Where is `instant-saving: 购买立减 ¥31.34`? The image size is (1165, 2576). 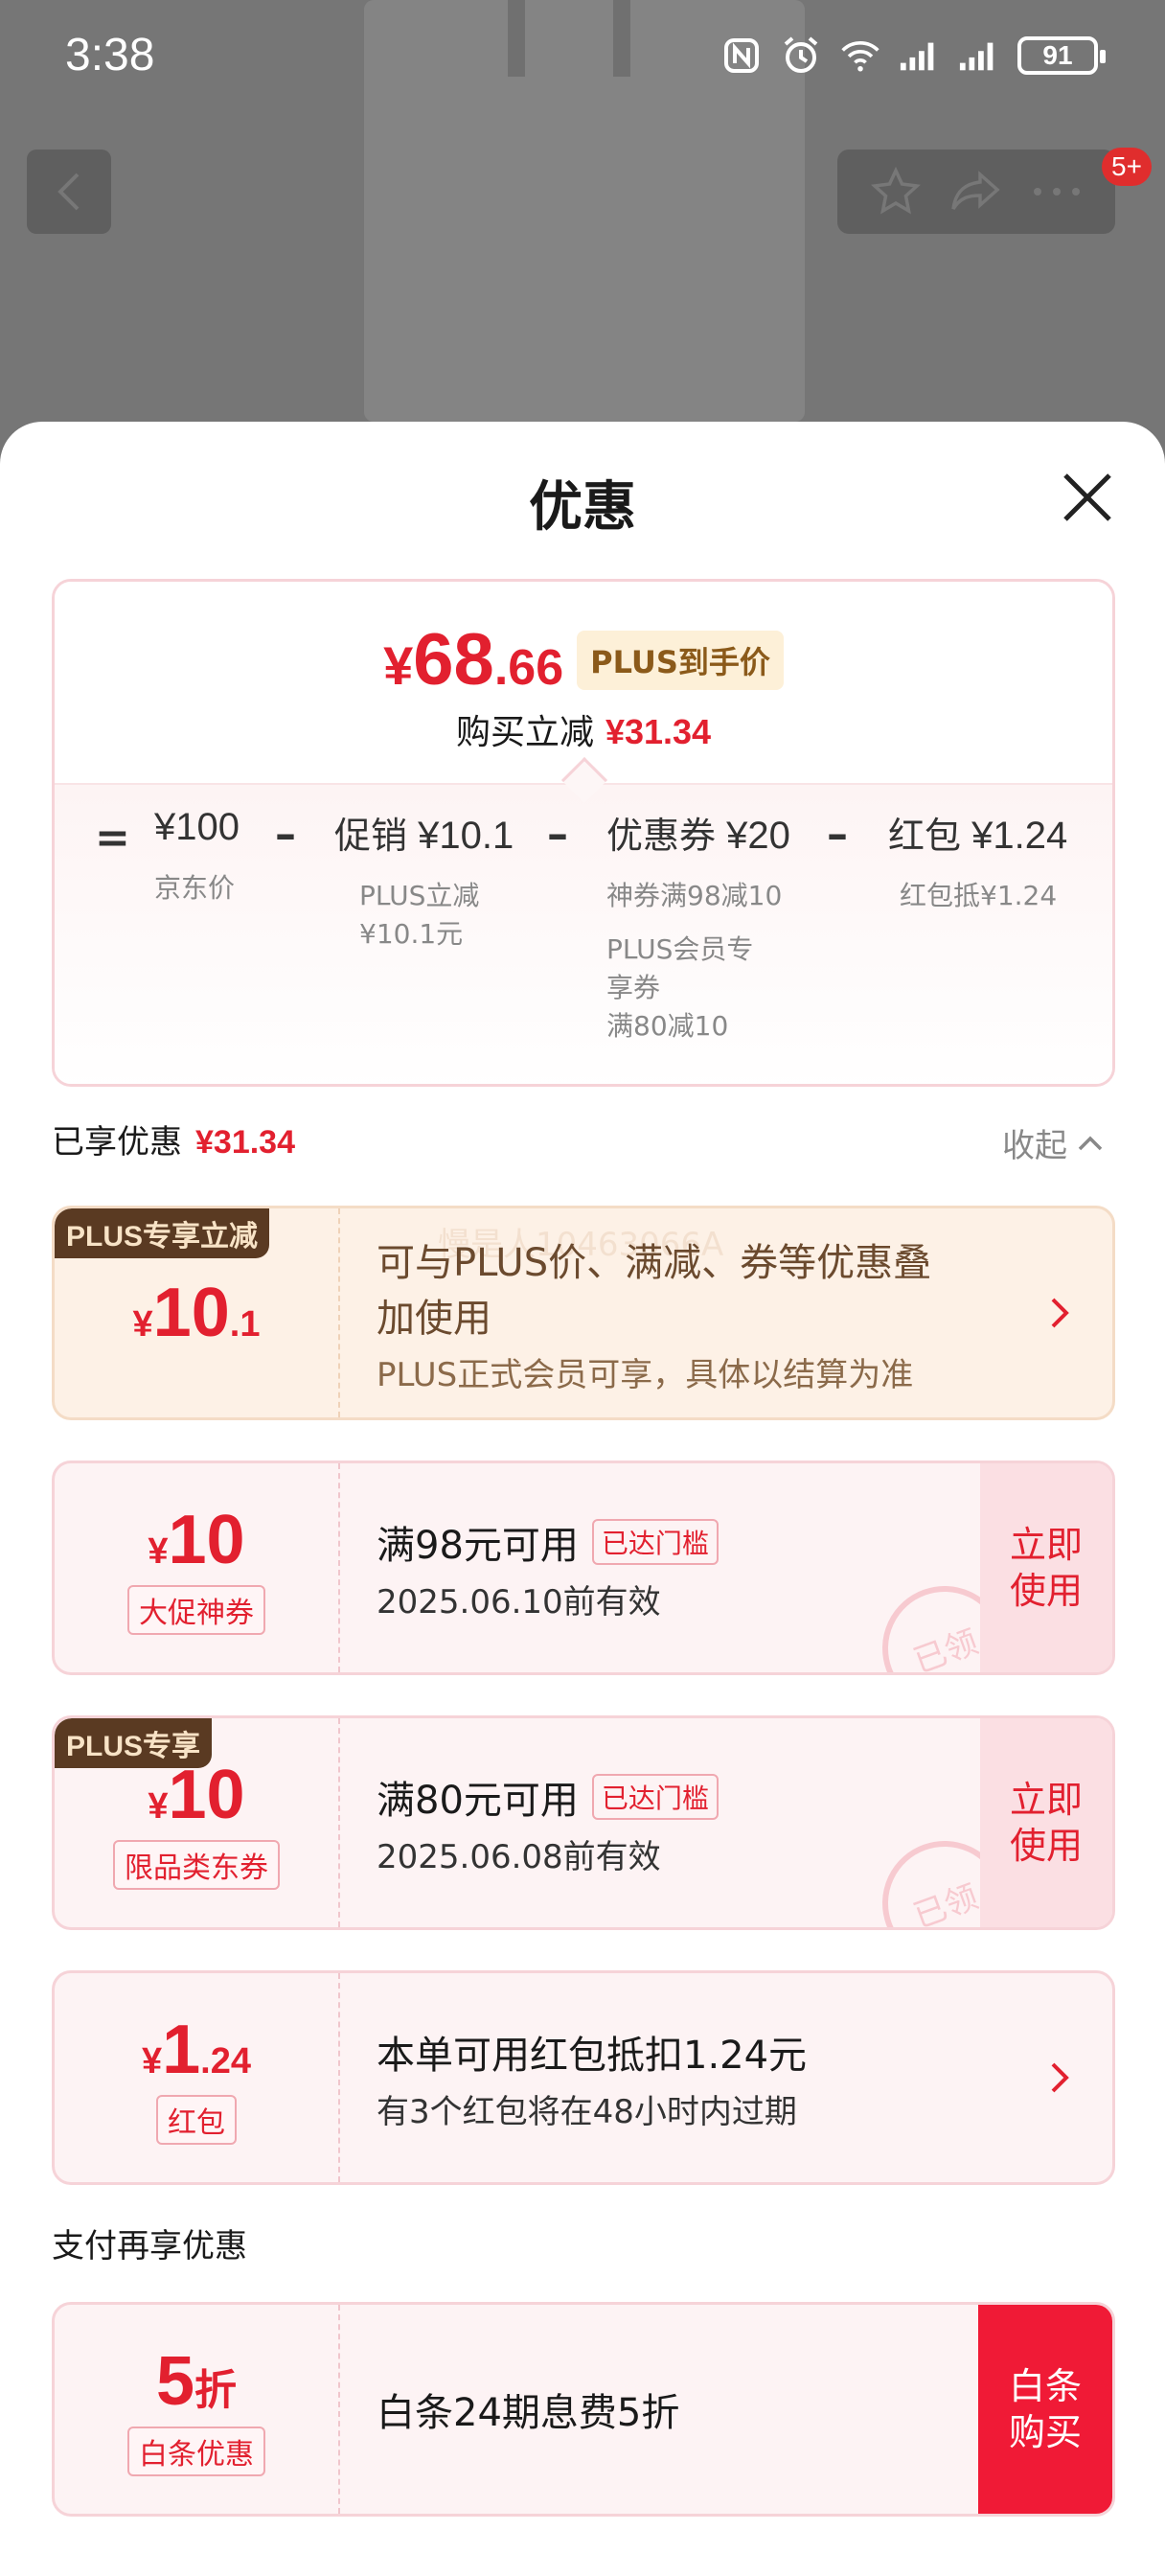 instant-saving: 购买立减 ¥31.34 is located at coordinates (583, 732).